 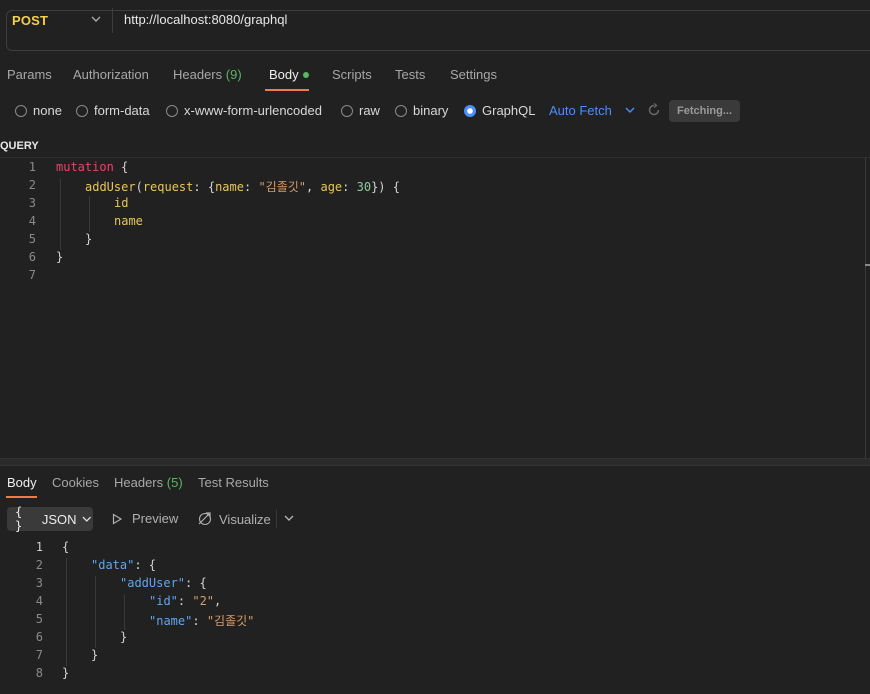 What do you see at coordinates (245, 519) in the screenshot?
I see `visualize-label: Visualize` at bounding box center [245, 519].